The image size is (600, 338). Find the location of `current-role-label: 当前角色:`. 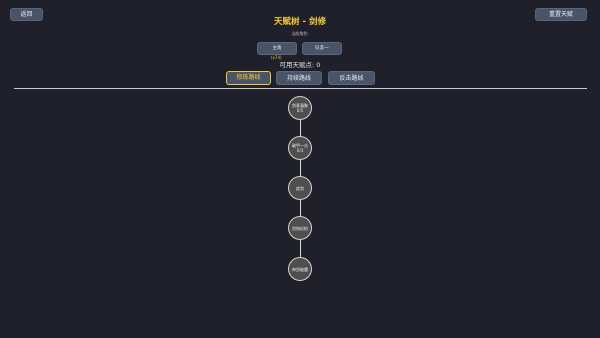

current-role-label: 当前角色: is located at coordinates (300, 33).